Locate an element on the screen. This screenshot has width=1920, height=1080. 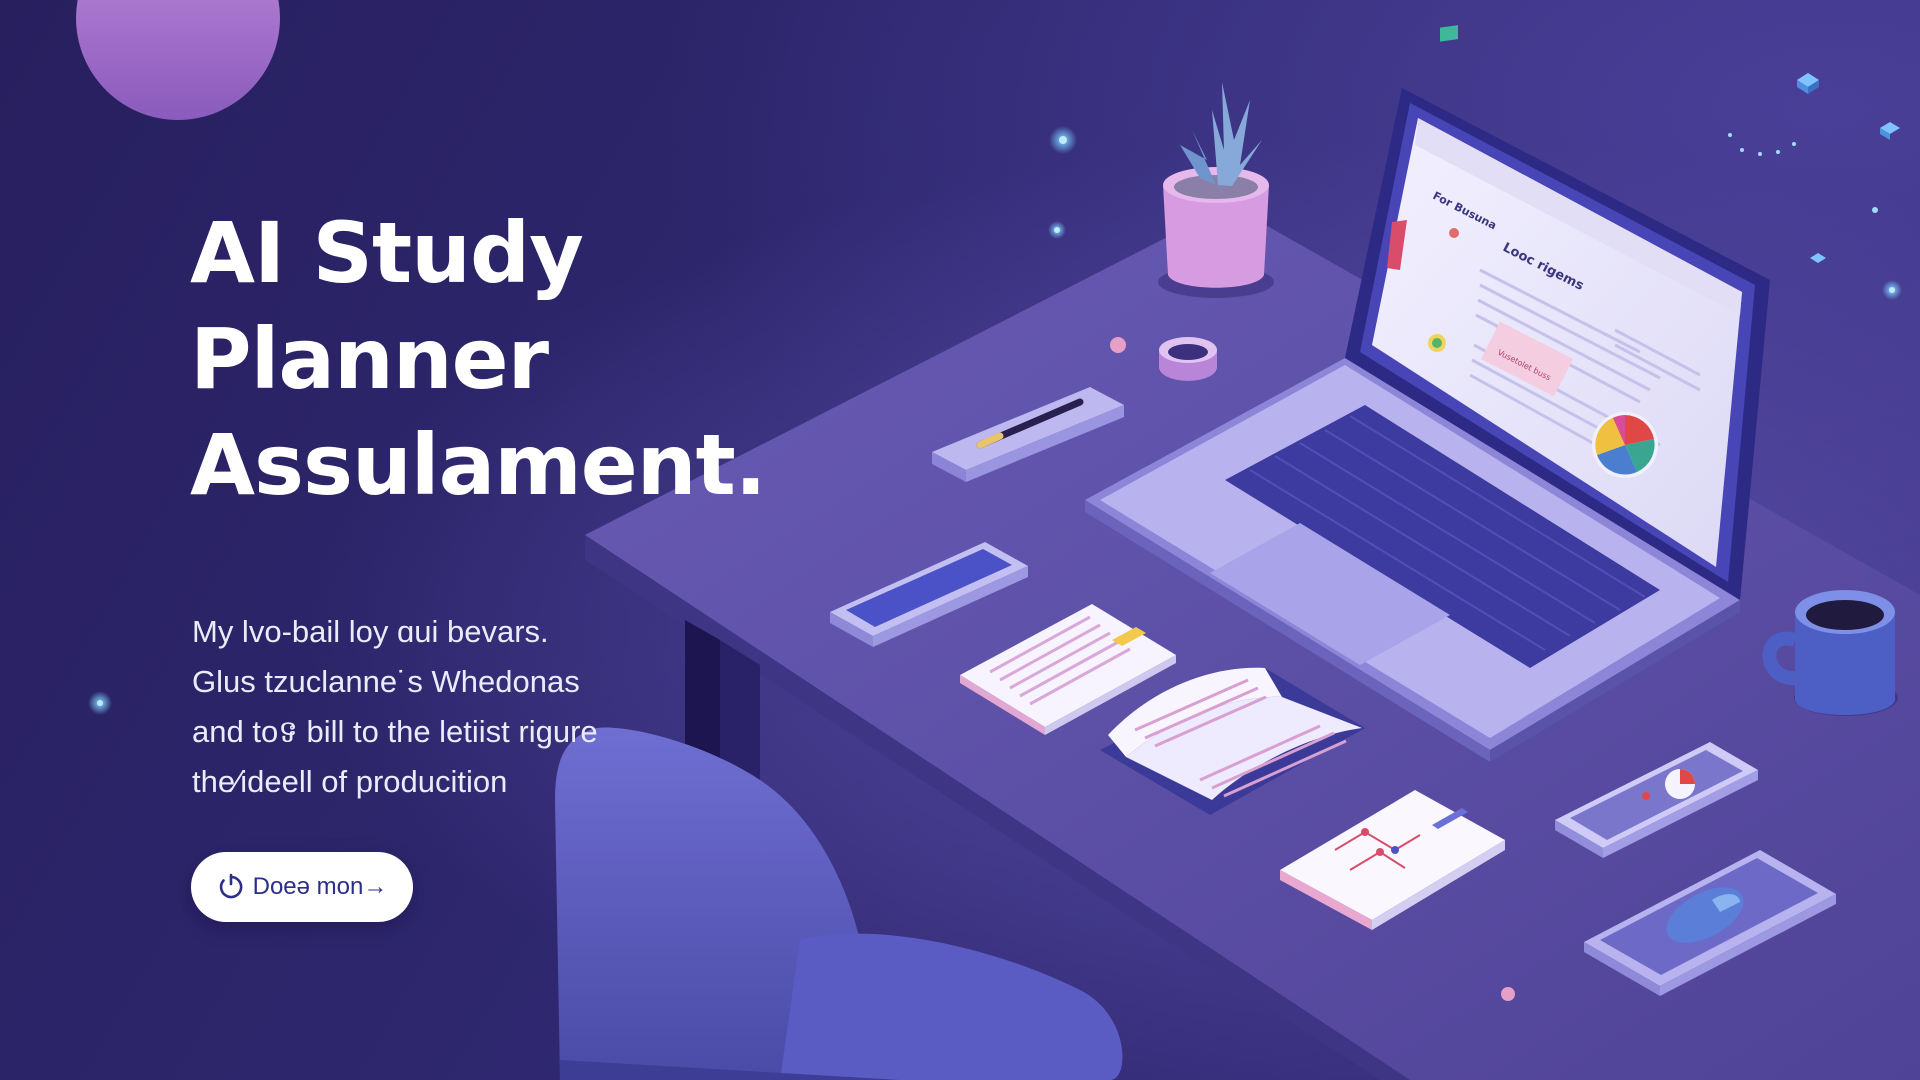
description-line: the⁄ideell of producition is located at coordinates (350, 781).